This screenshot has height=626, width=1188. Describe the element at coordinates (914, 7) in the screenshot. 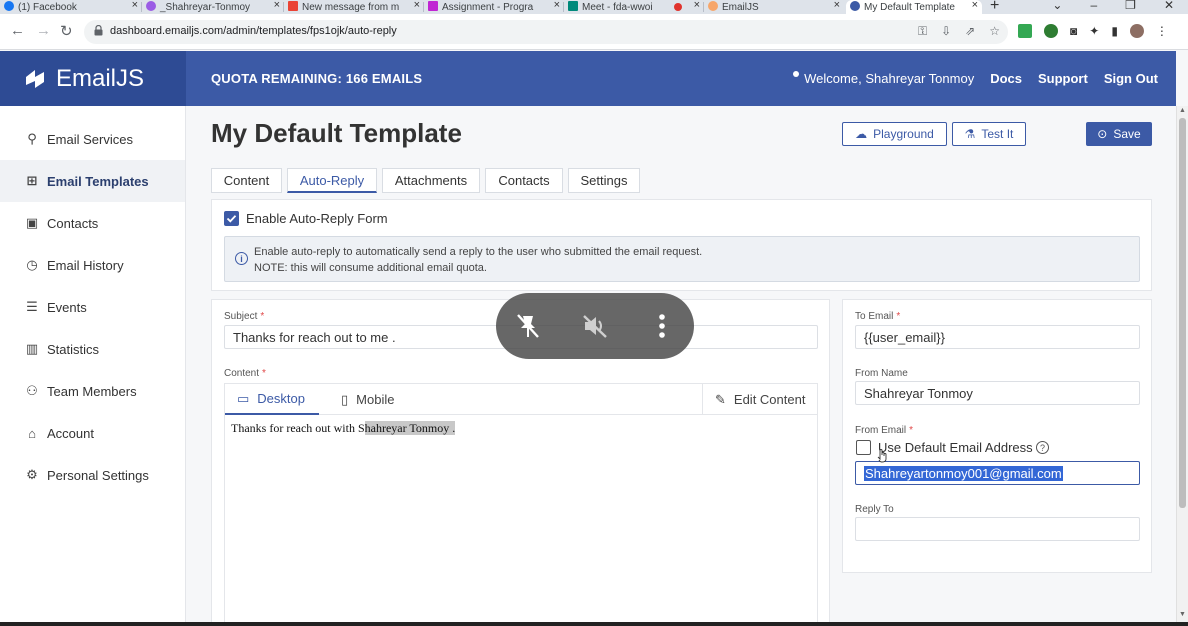

I see `browser-tab-active: My Default Template ×` at that location.